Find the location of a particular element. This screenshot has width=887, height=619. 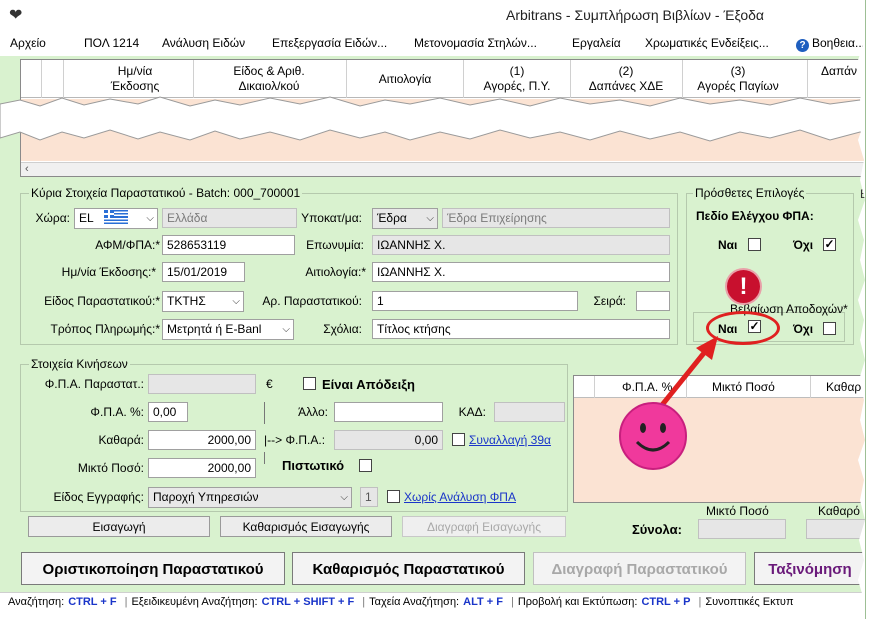

menu-item-analysis: Ανάλυση Ειδών is located at coordinates (203, 43).